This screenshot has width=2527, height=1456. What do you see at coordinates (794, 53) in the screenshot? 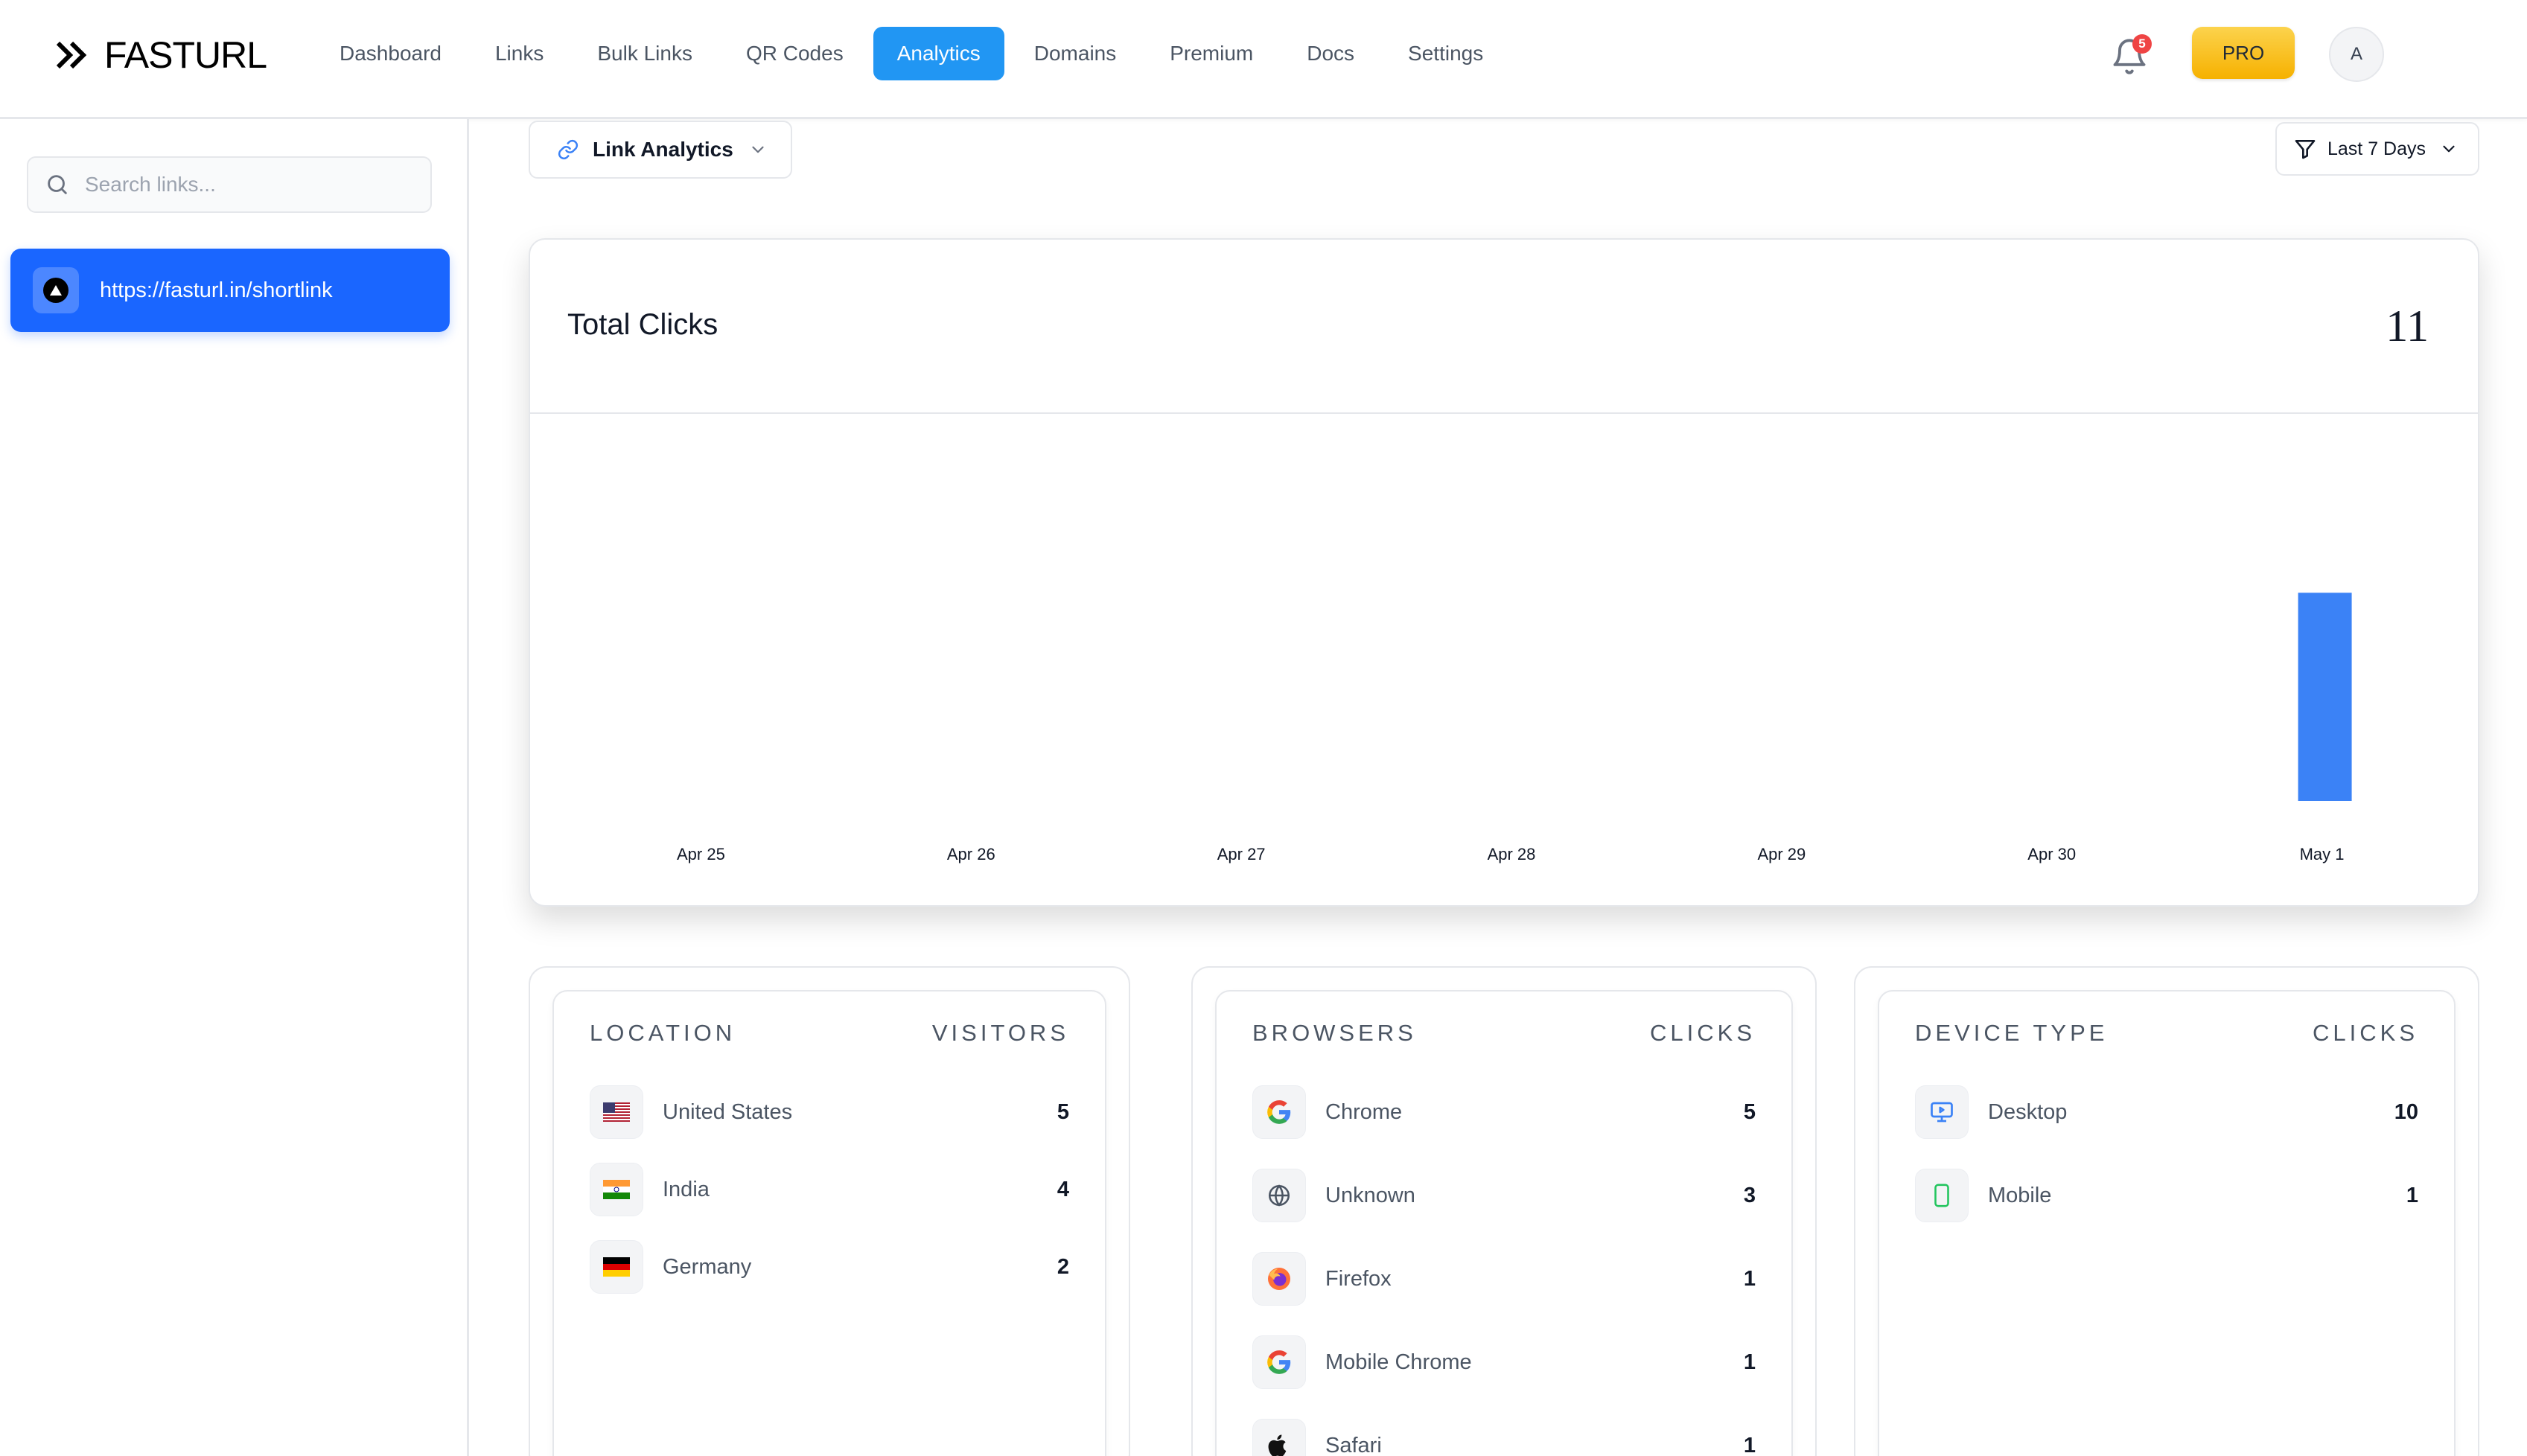
I see `nav-qr-codes: QR Codes` at bounding box center [794, 53].